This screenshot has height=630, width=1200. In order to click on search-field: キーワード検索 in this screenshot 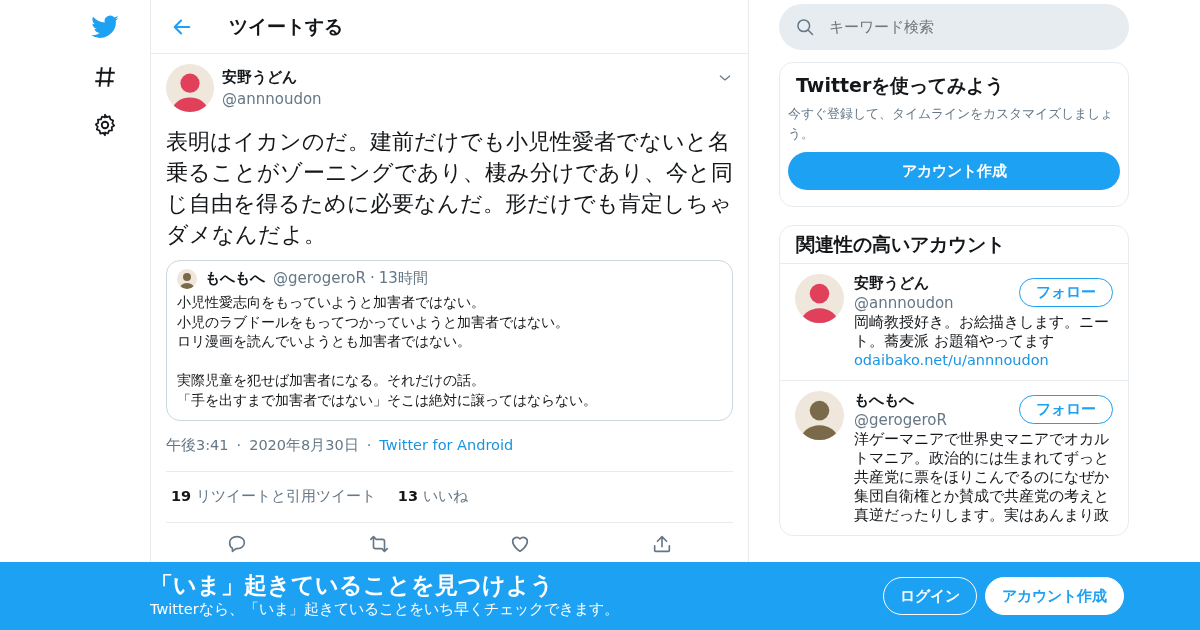, I will do `click(954, 27)`.